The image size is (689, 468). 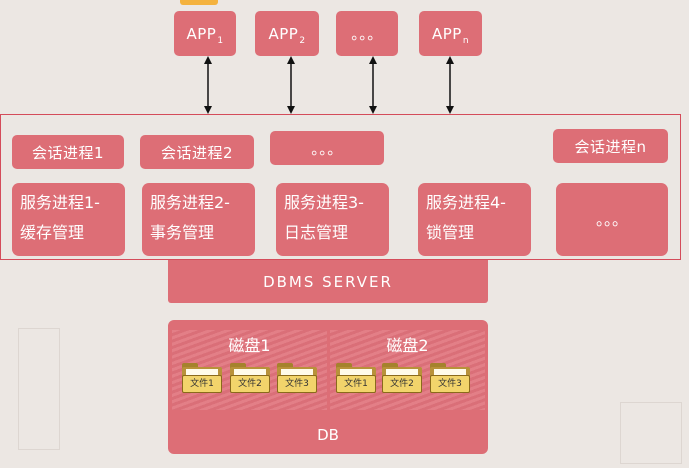 What do you see at coordinates (220, 40) in the screenshot?
I see `app-1-subscript: 1` at bounding box center [220, 40].